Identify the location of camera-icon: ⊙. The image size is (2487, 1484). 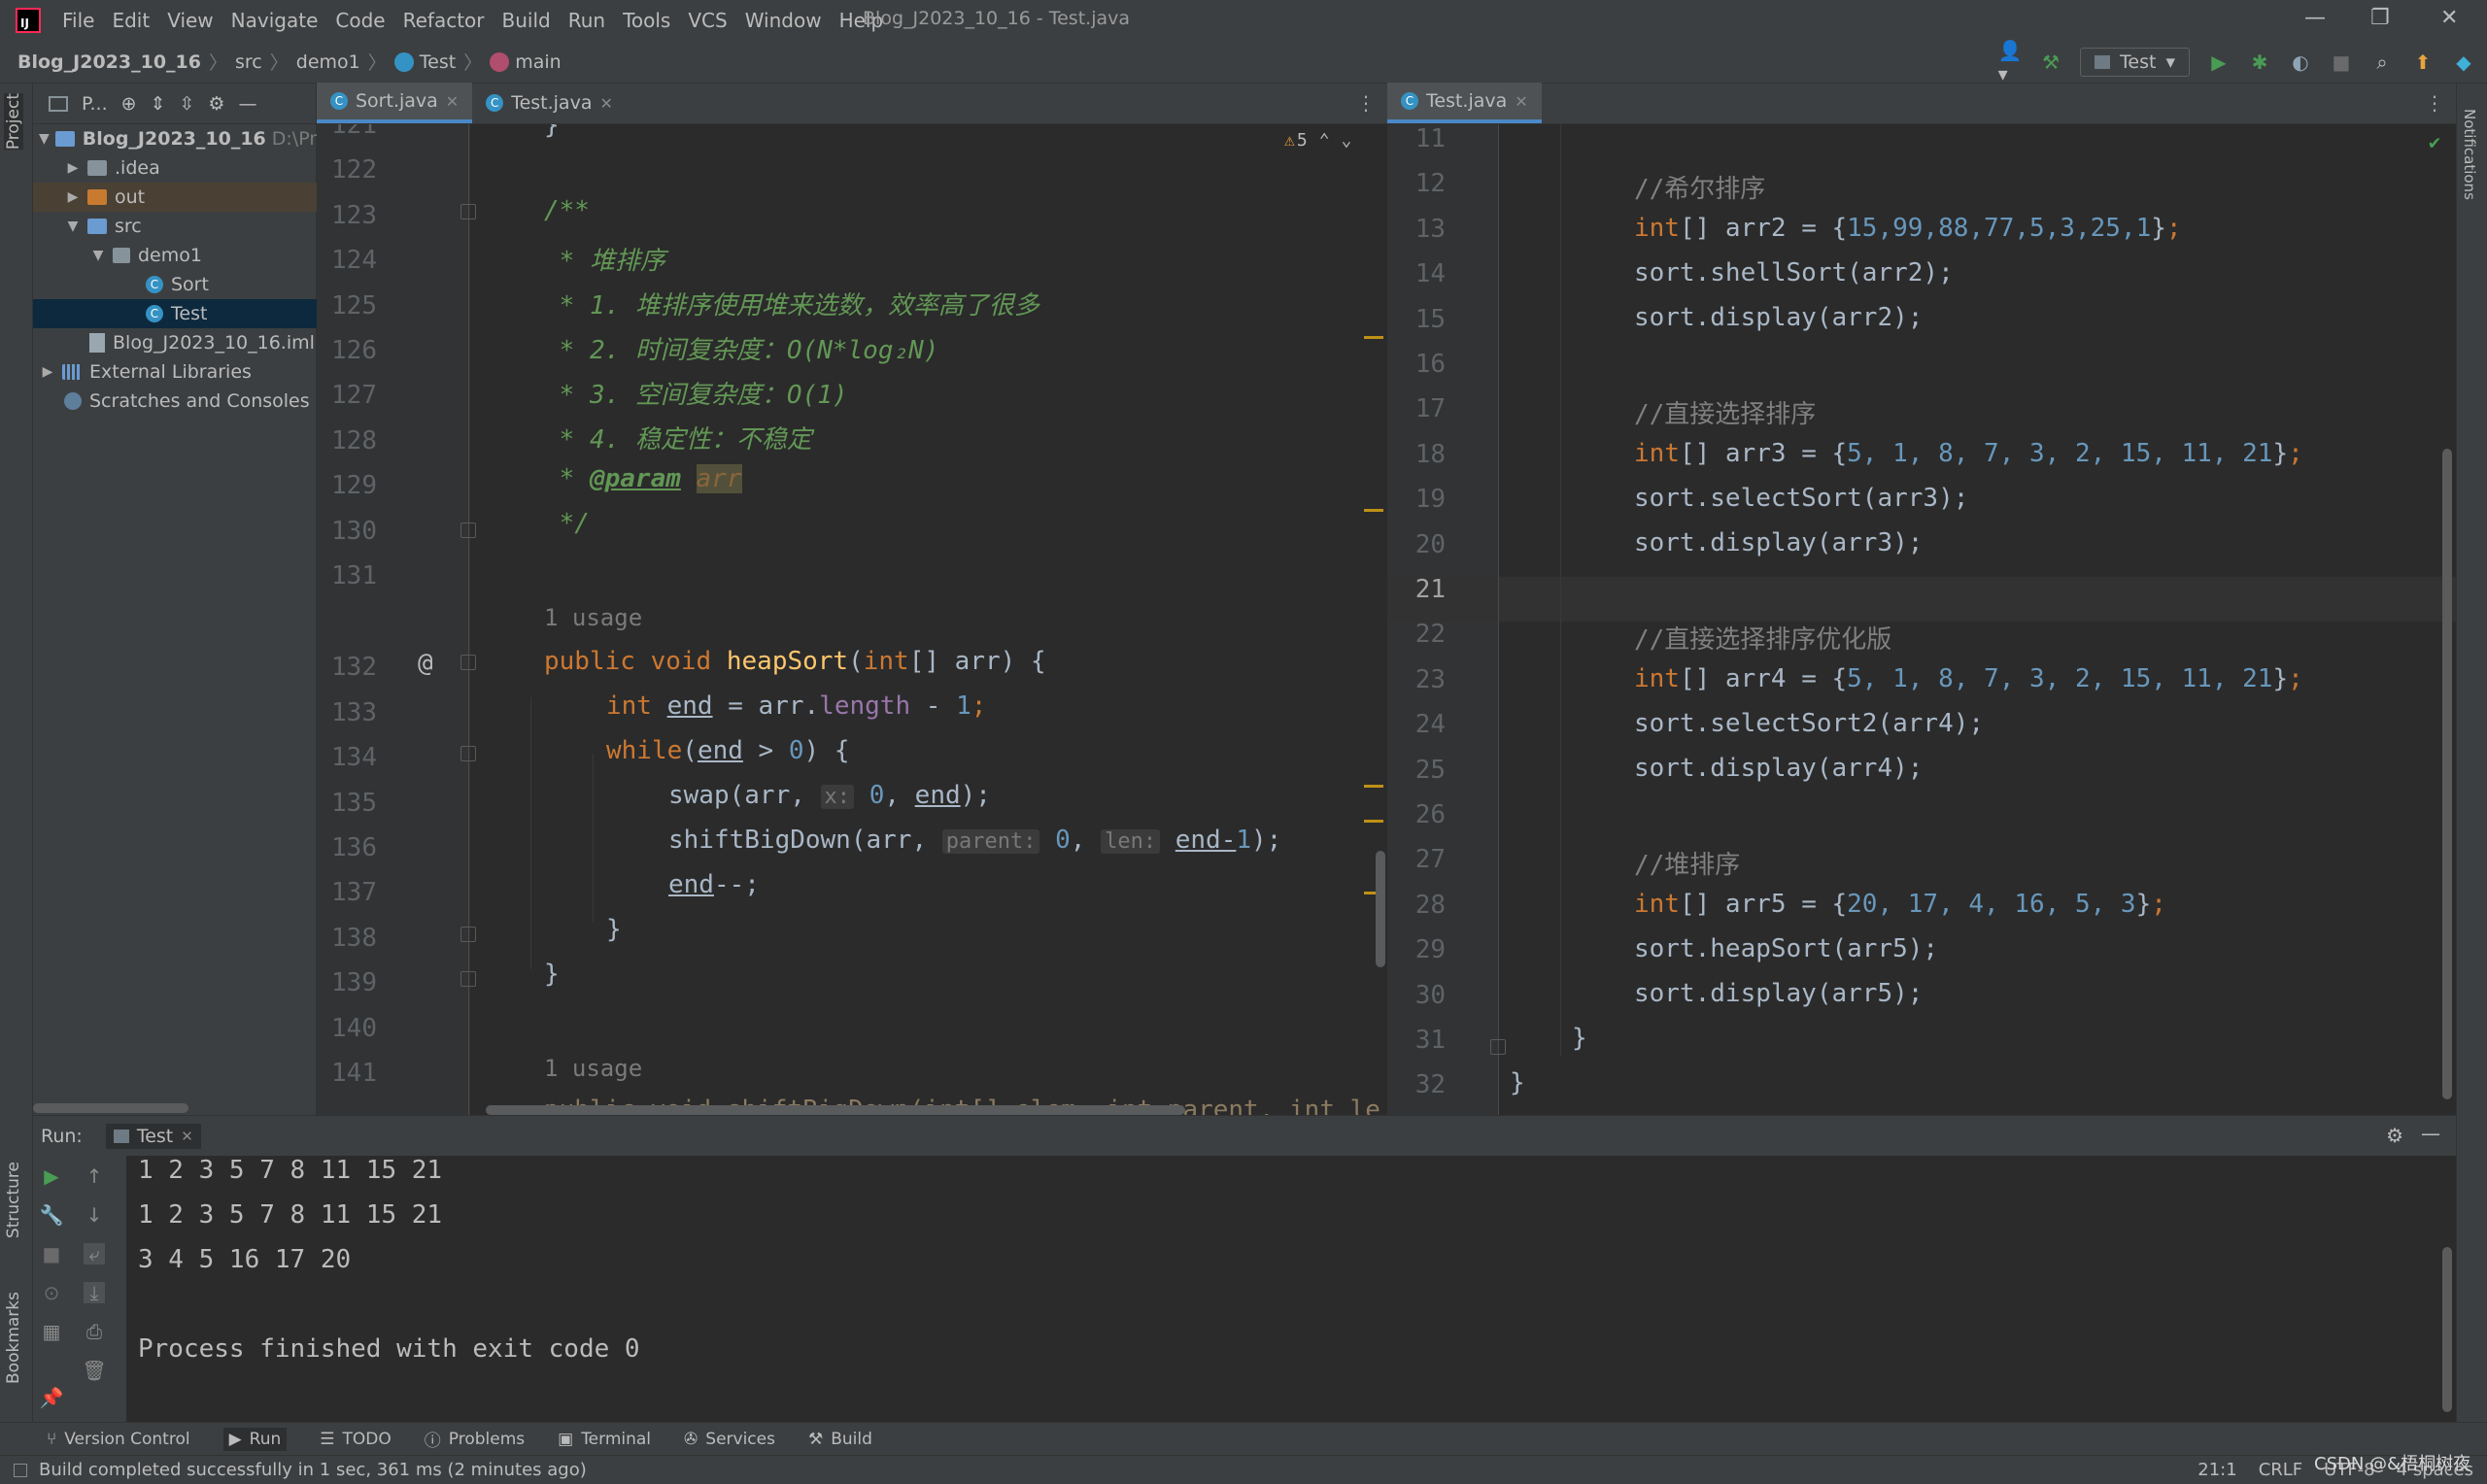
(51, 1292).